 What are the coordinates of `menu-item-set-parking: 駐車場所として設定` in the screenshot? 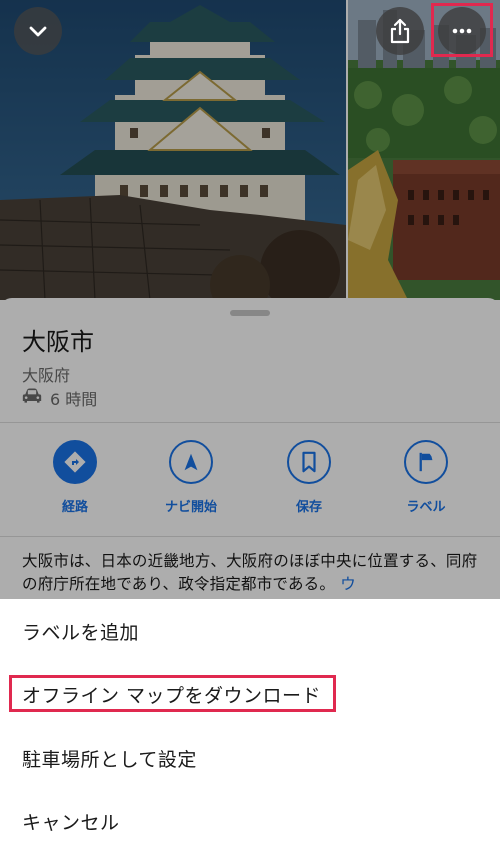 It's located at (109, 758).